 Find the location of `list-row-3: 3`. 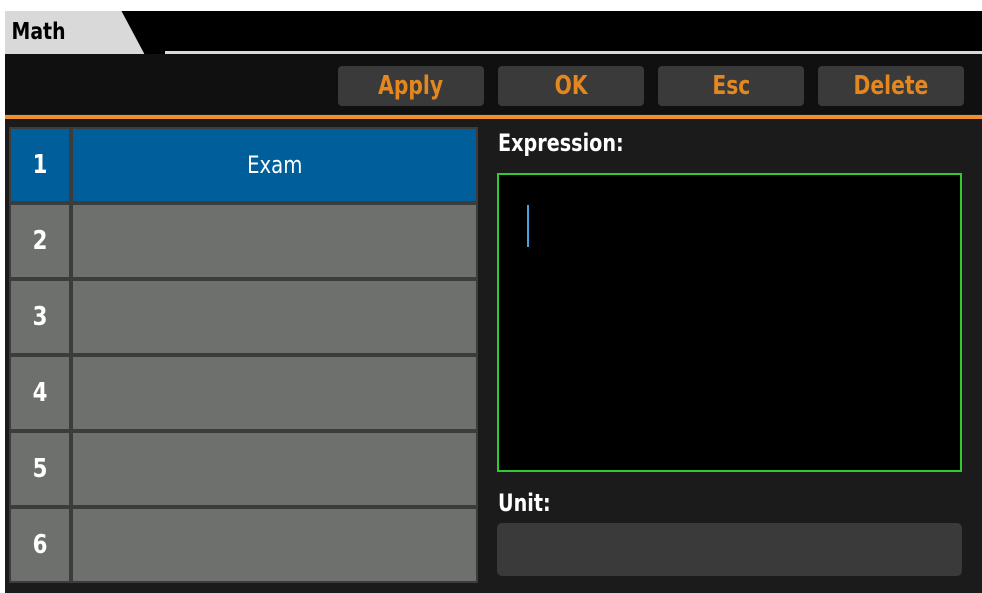

list-row-3: 3 is located at coordinates (243, 317).